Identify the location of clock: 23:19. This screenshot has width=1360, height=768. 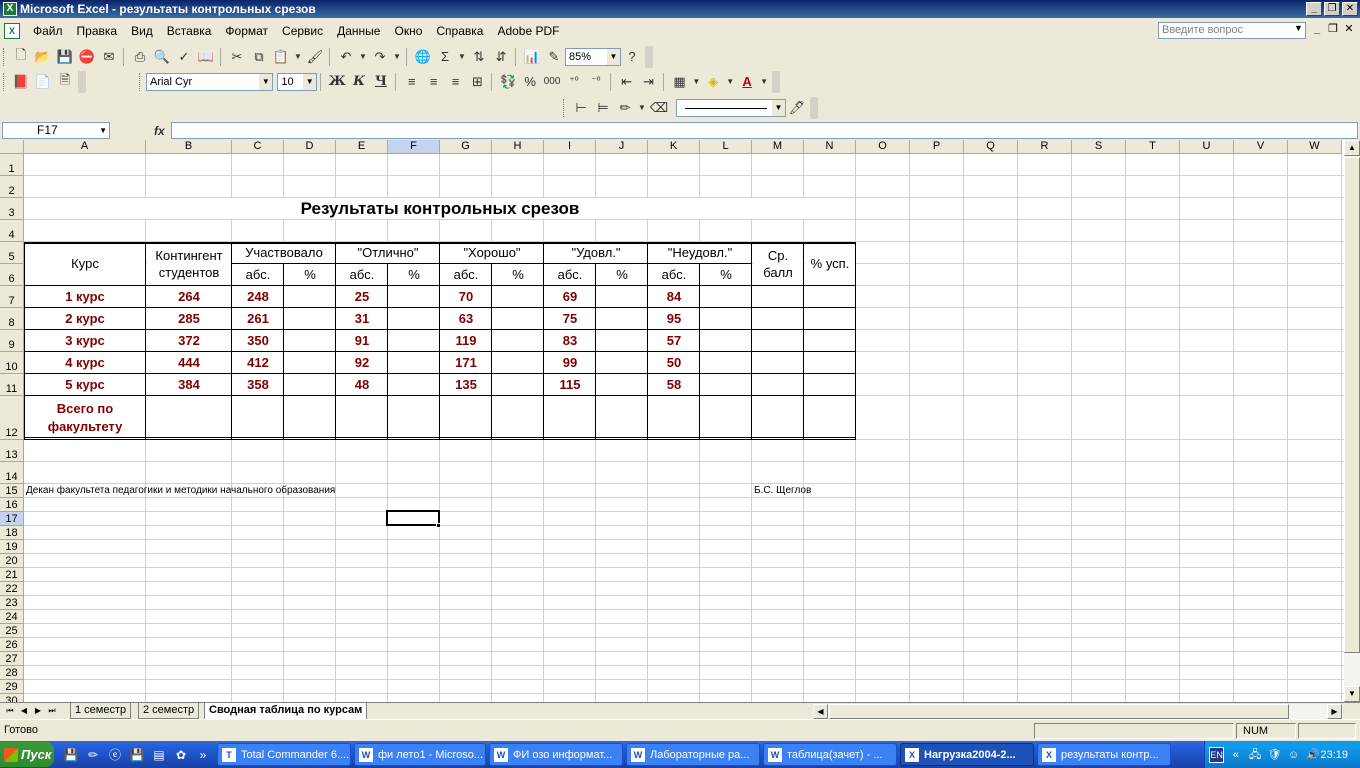
(1335, 755).